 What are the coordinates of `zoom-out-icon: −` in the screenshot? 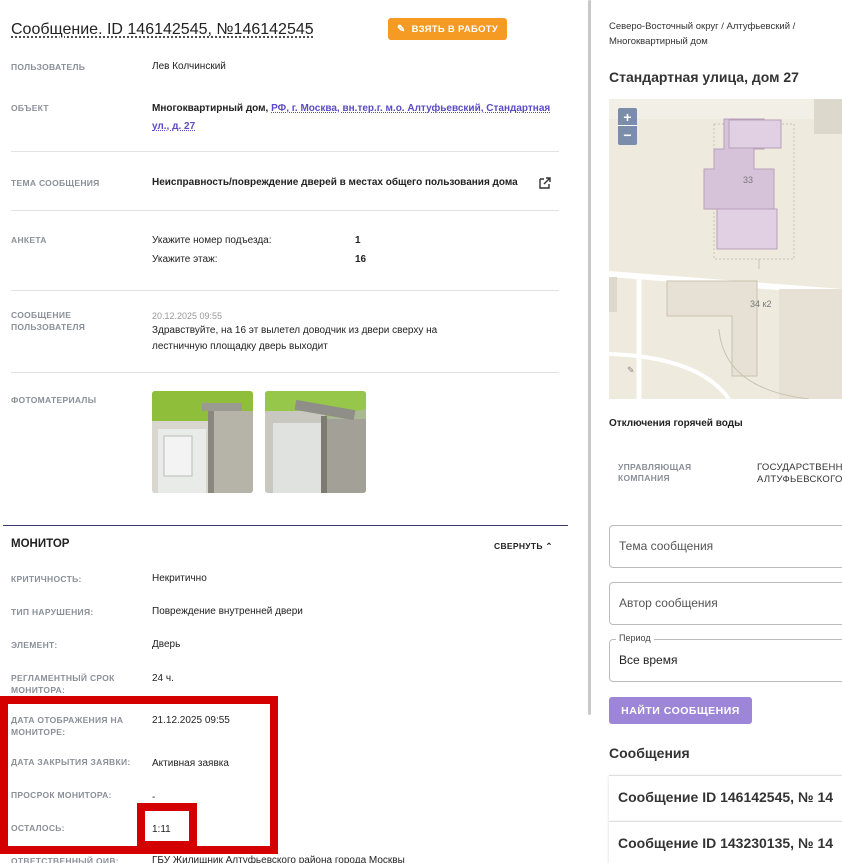 It's located at (627, 135).